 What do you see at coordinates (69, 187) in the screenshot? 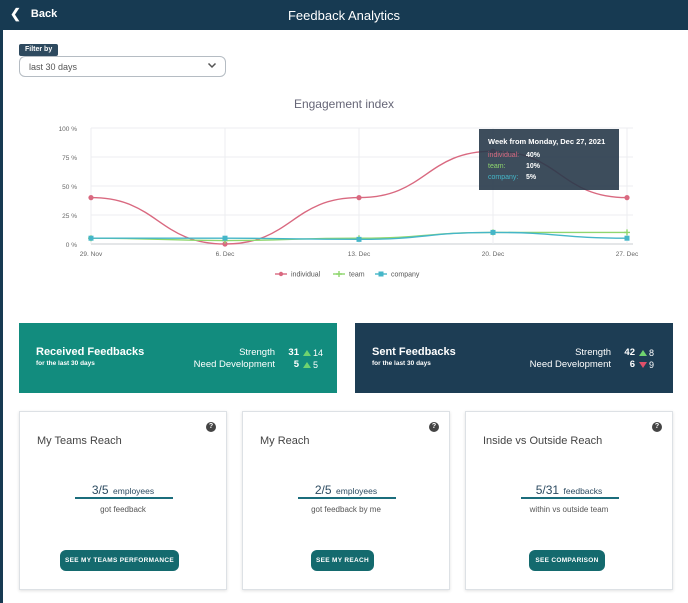
I see `y-tick-label: 50 %` at bounding box center [69, 187].